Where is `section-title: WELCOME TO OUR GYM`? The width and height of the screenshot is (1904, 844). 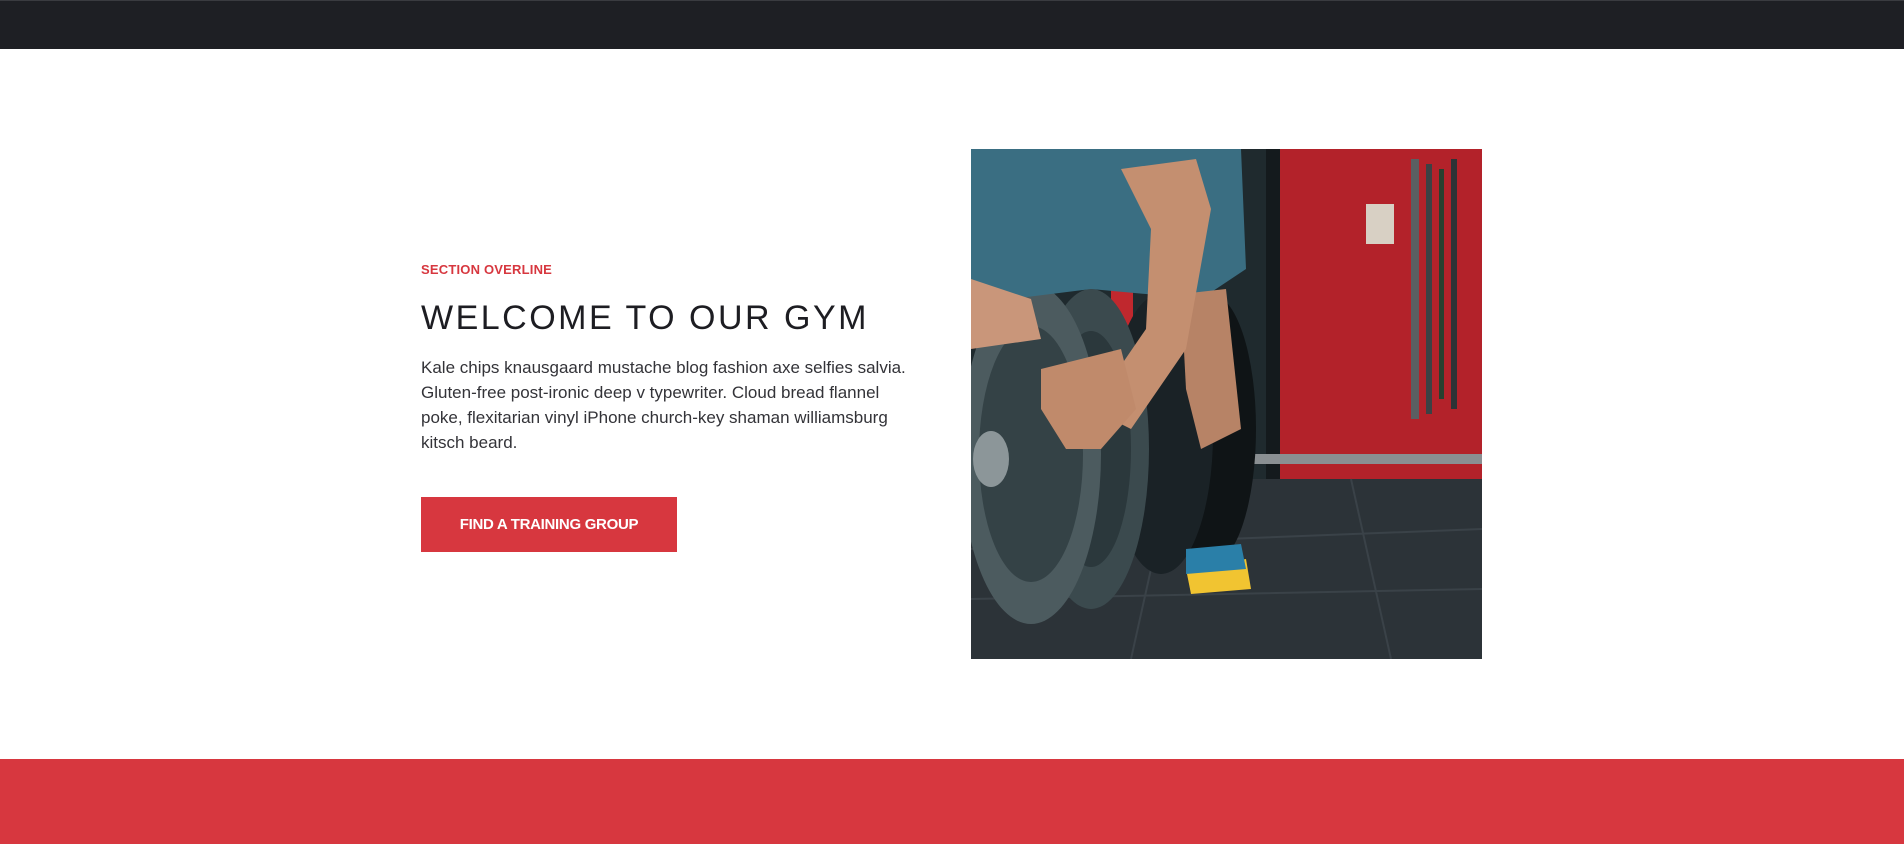
section-title: WELCOME TO OUR GYM is located at coordinates (645, 318).